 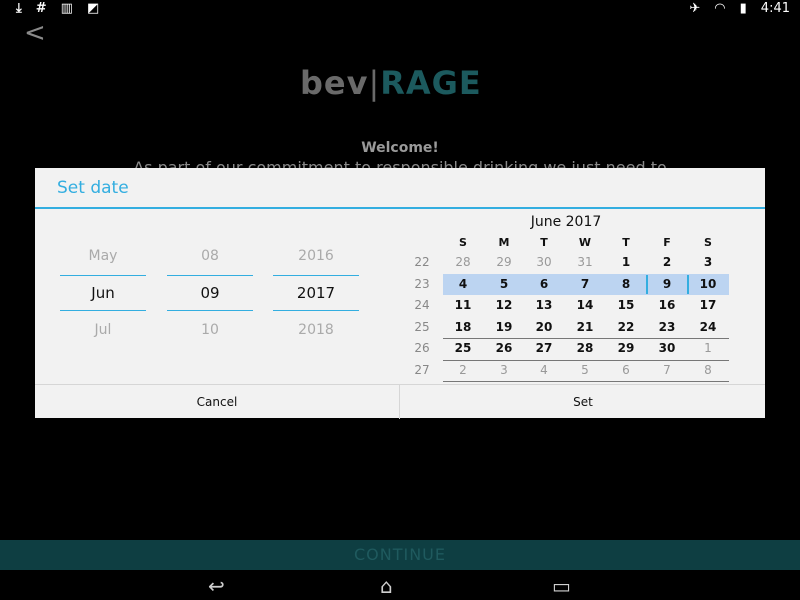 I want to click on back-arrow-icon: <, so click(x=35, y=33).